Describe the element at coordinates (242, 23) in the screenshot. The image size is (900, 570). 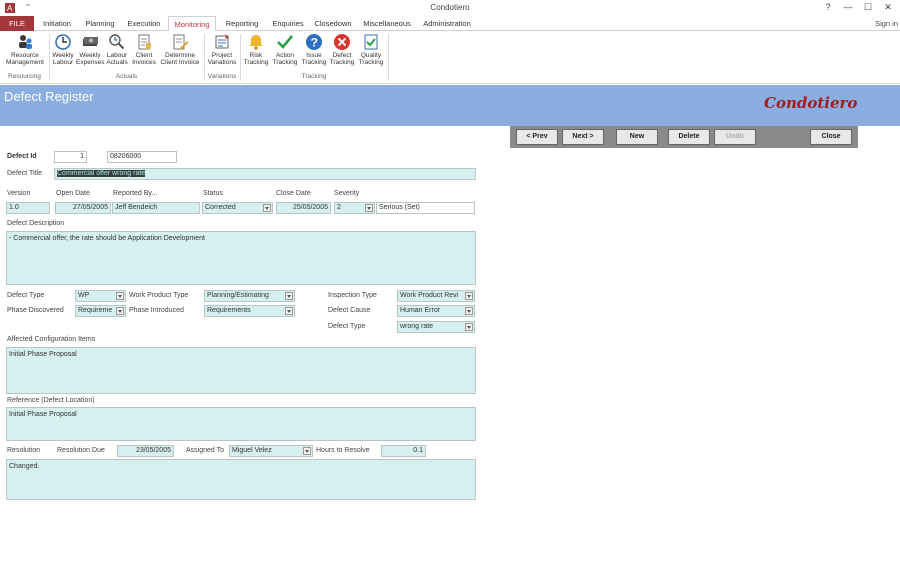
I see `tab-reporting: Reporting` at that location.